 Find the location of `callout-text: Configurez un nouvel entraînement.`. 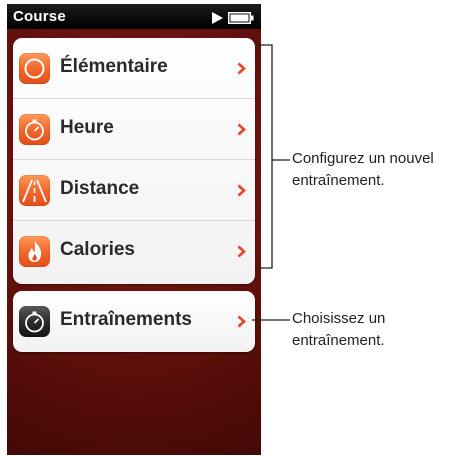

callout-text: Configurez un nouvel entraînement. is located at coordinates (363, 169).